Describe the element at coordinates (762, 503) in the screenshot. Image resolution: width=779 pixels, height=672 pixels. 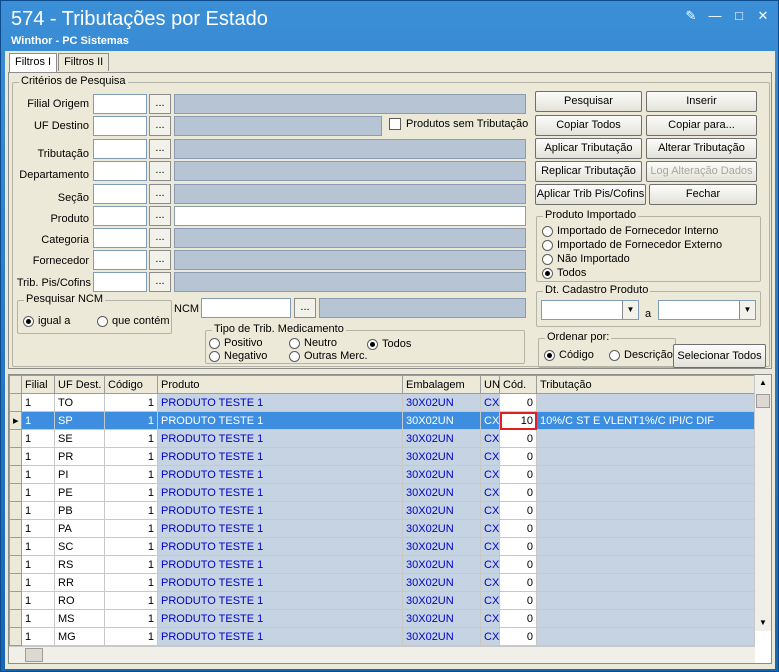
I see `grid-vertical-scrollbar: ▲ ▼` at that location.